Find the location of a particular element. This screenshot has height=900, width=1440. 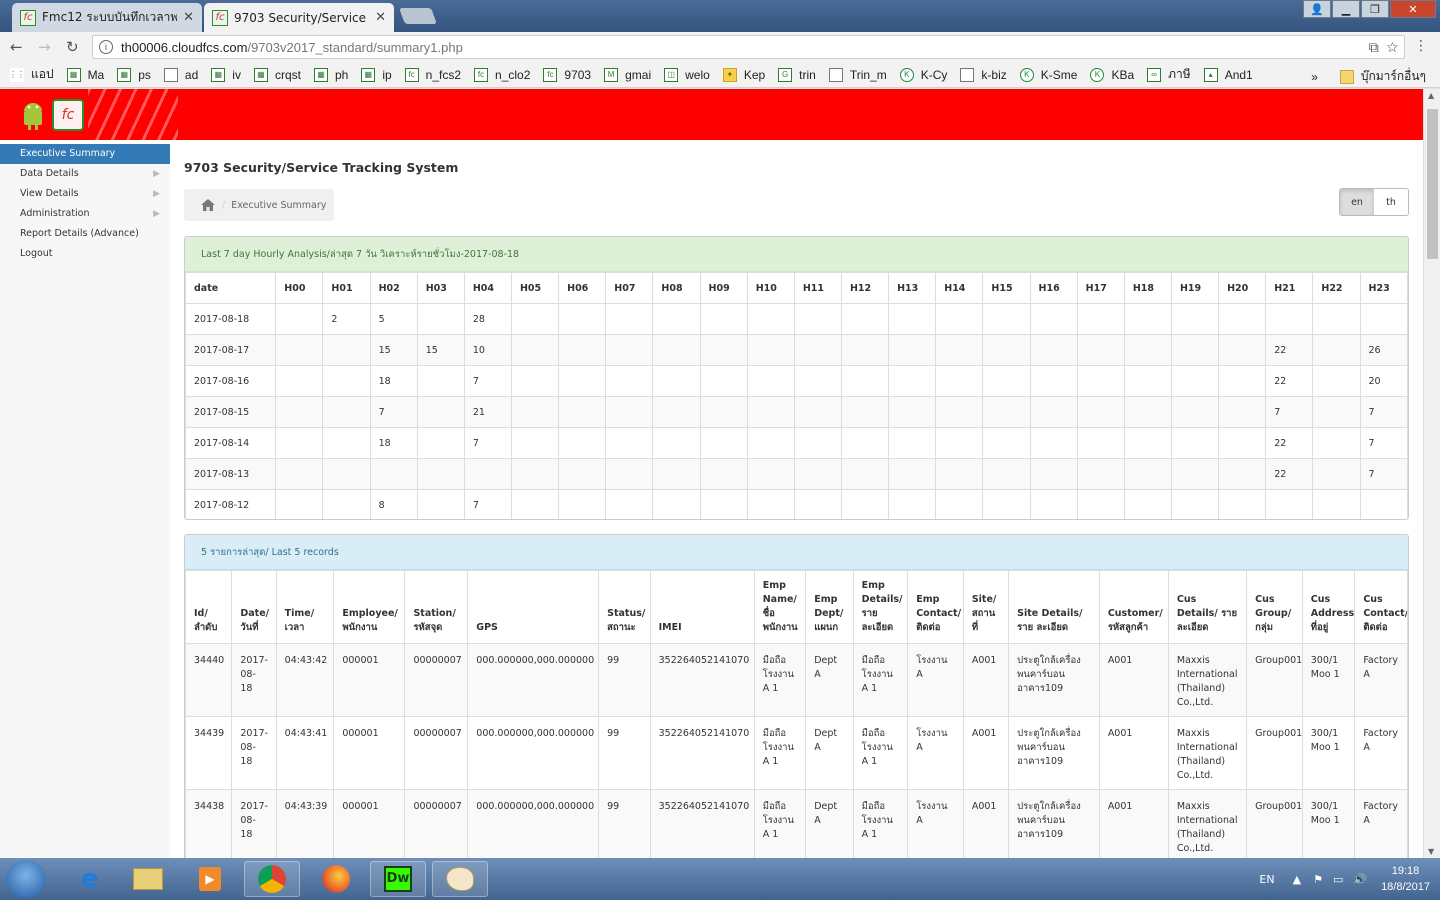

bookmark-3: ad is located at coordinates (181, 74).